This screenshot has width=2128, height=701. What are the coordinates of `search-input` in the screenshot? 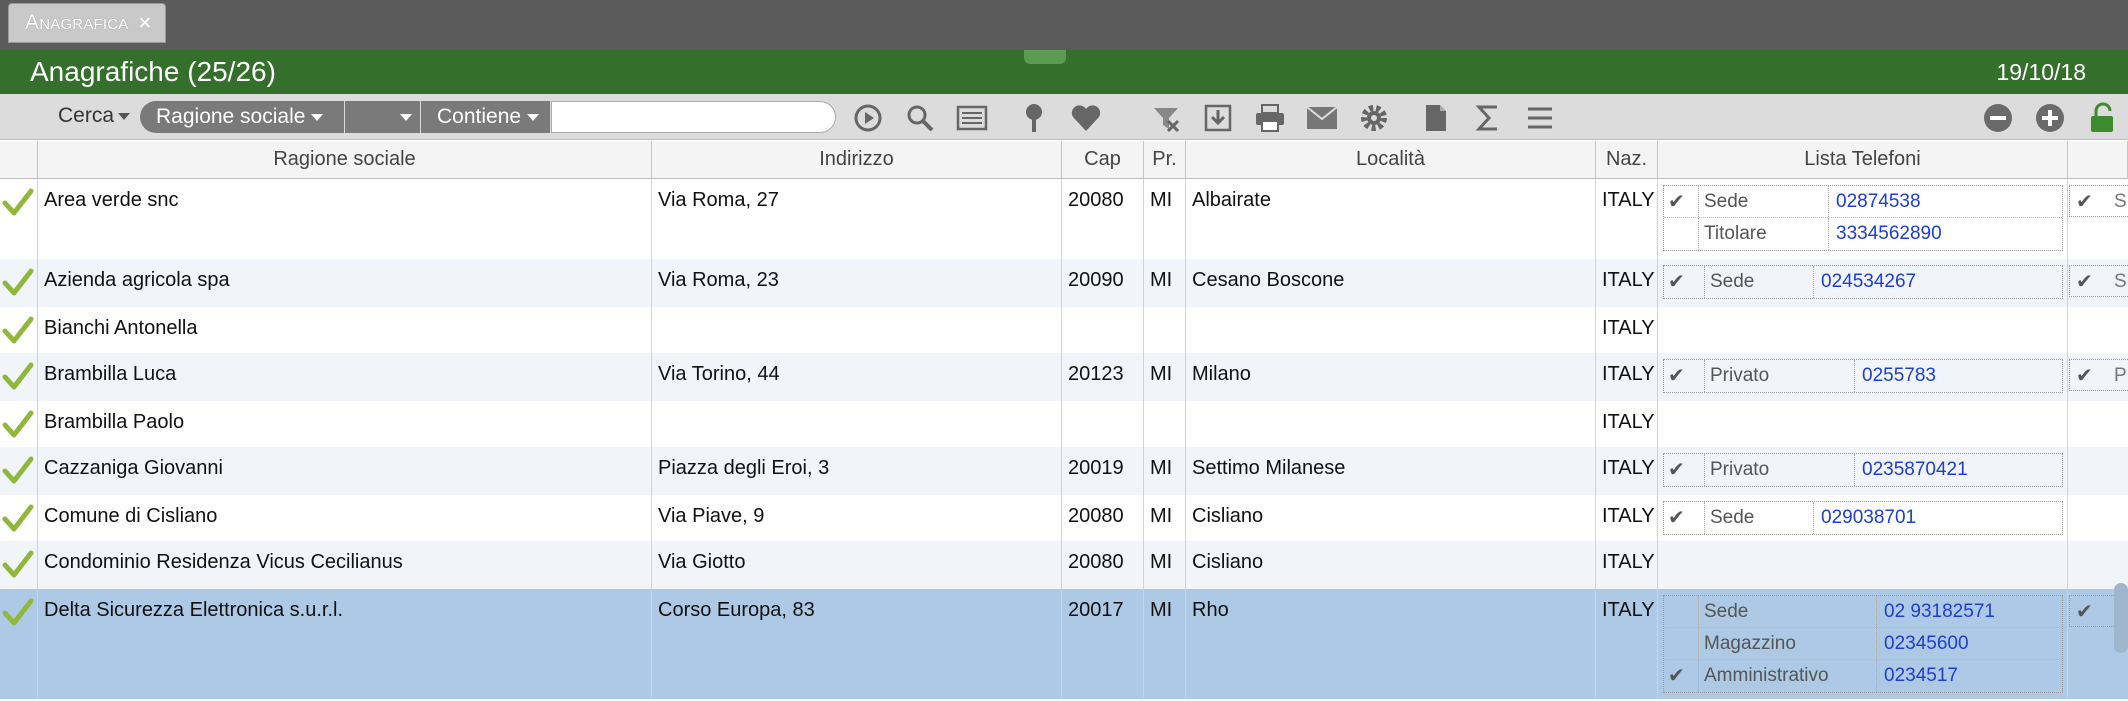 It's located at (693, 117).